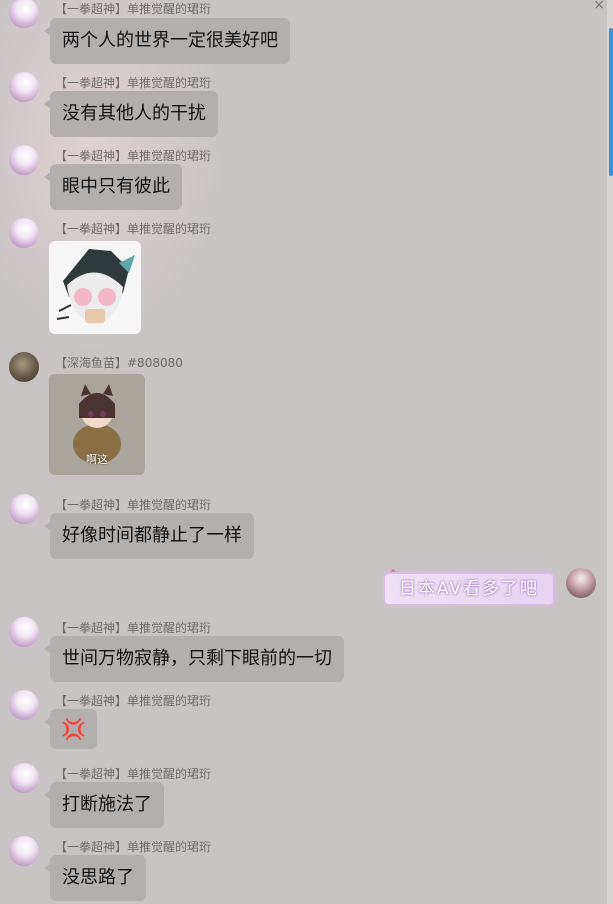  Describe the element at coordinates (104, 805) in the screenshot. I see `message-bubble: 打断施法了` at that location.